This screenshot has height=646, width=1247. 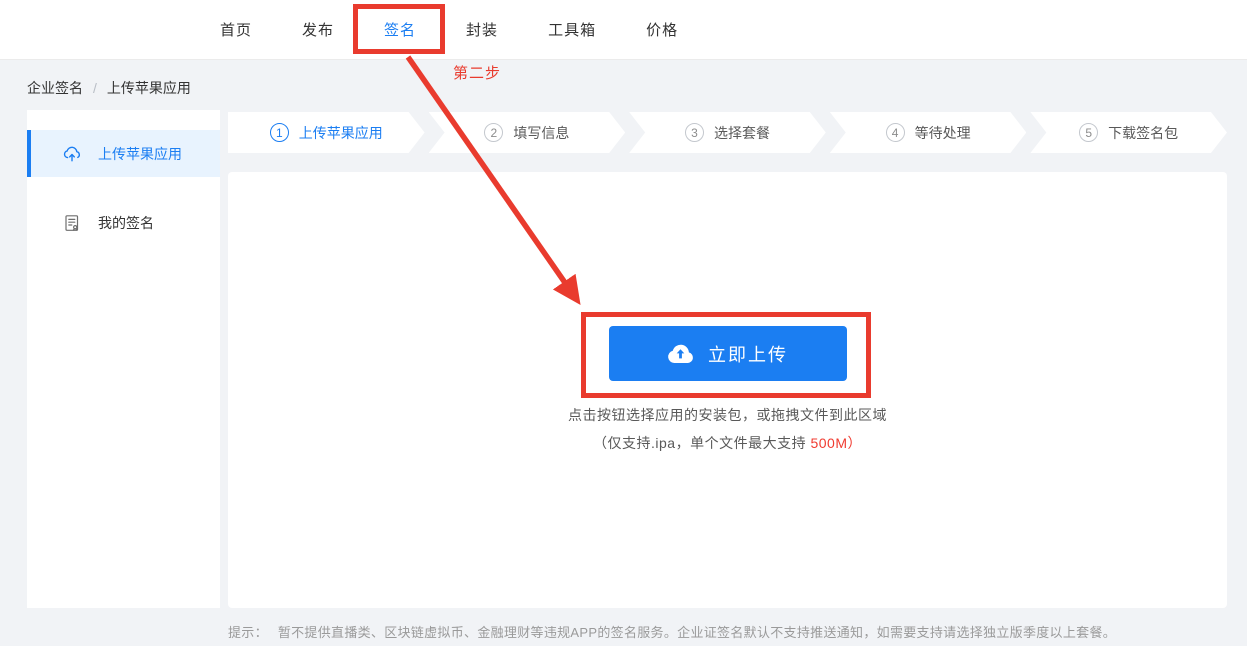 What do you see at coordinates (694, 132) in the screenshot?
I see `step-number: 3` at bounding box center [694, 132].